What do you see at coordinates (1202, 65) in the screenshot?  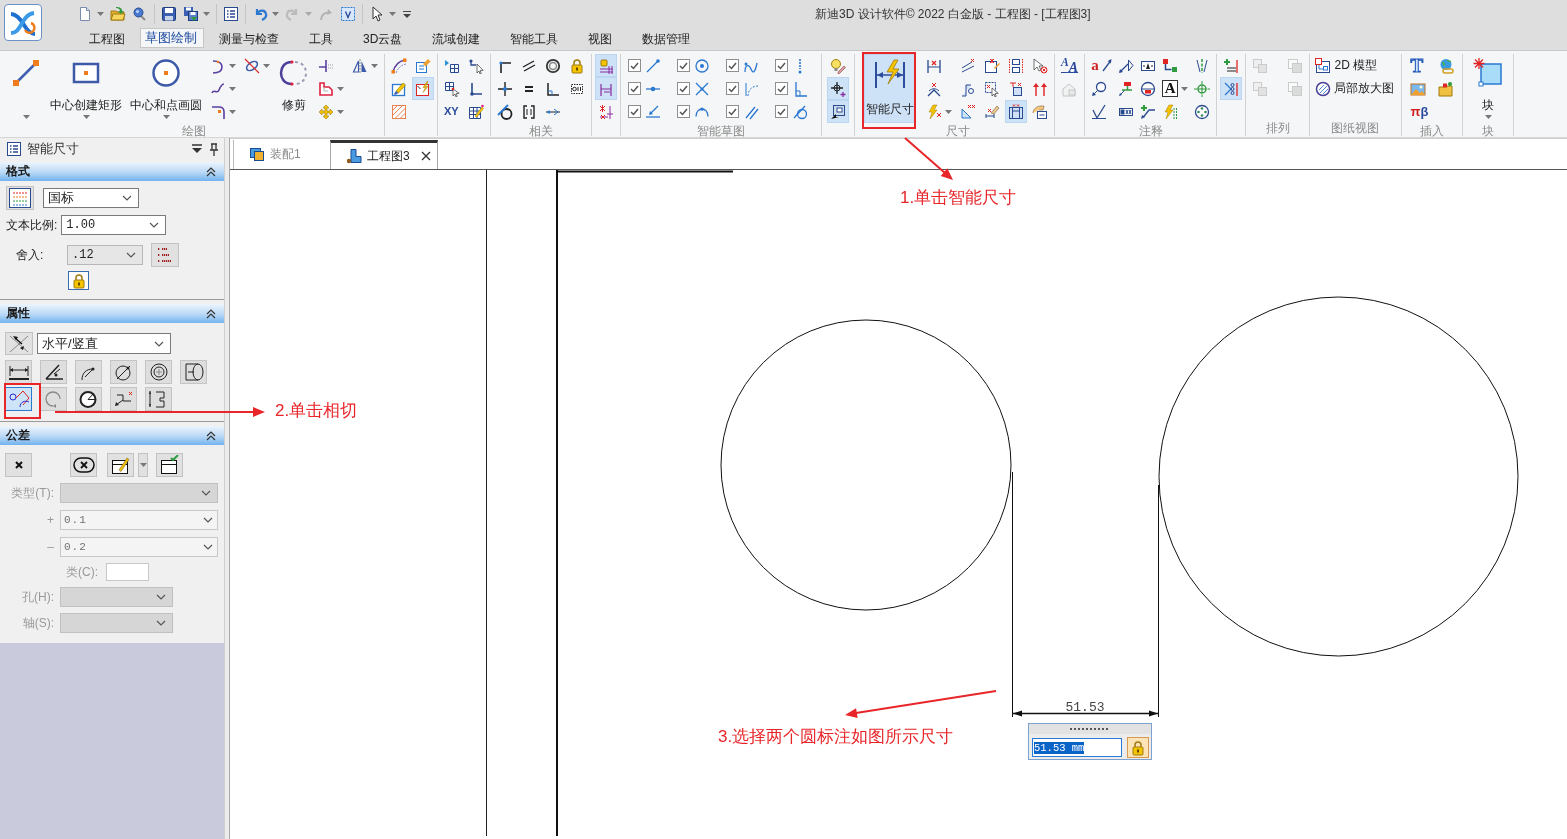 I see `dashed-centerline-icon` at bounding box center [1202, 65].